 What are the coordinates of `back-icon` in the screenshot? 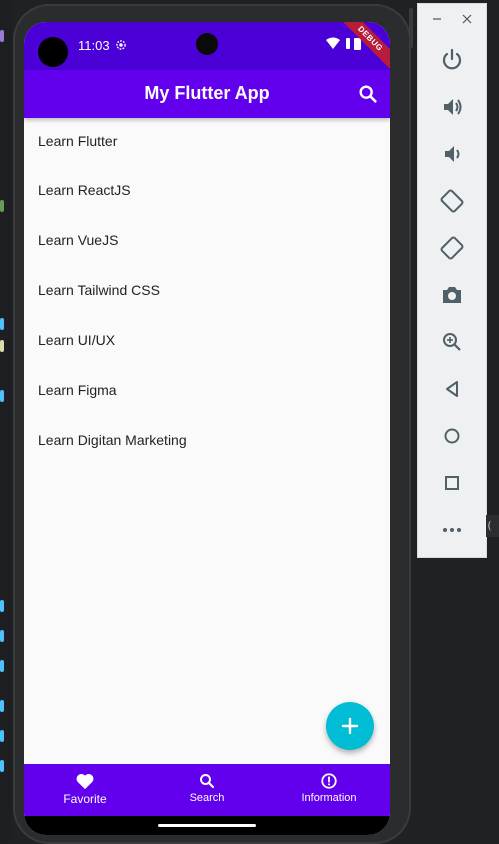 It's located at (452, 389).